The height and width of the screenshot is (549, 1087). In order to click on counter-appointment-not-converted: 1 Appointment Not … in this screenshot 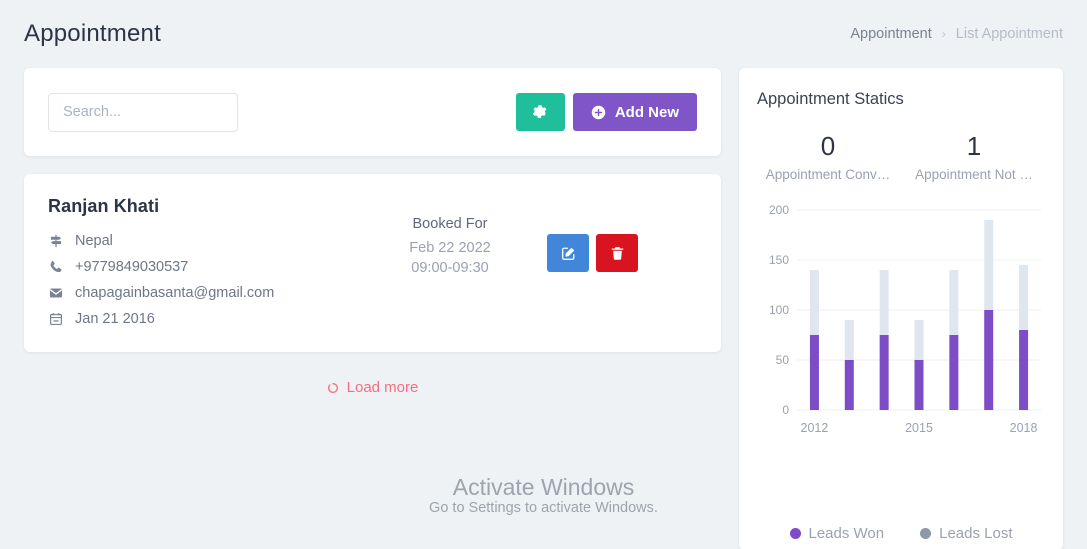, I will do `click(974, 156)`.